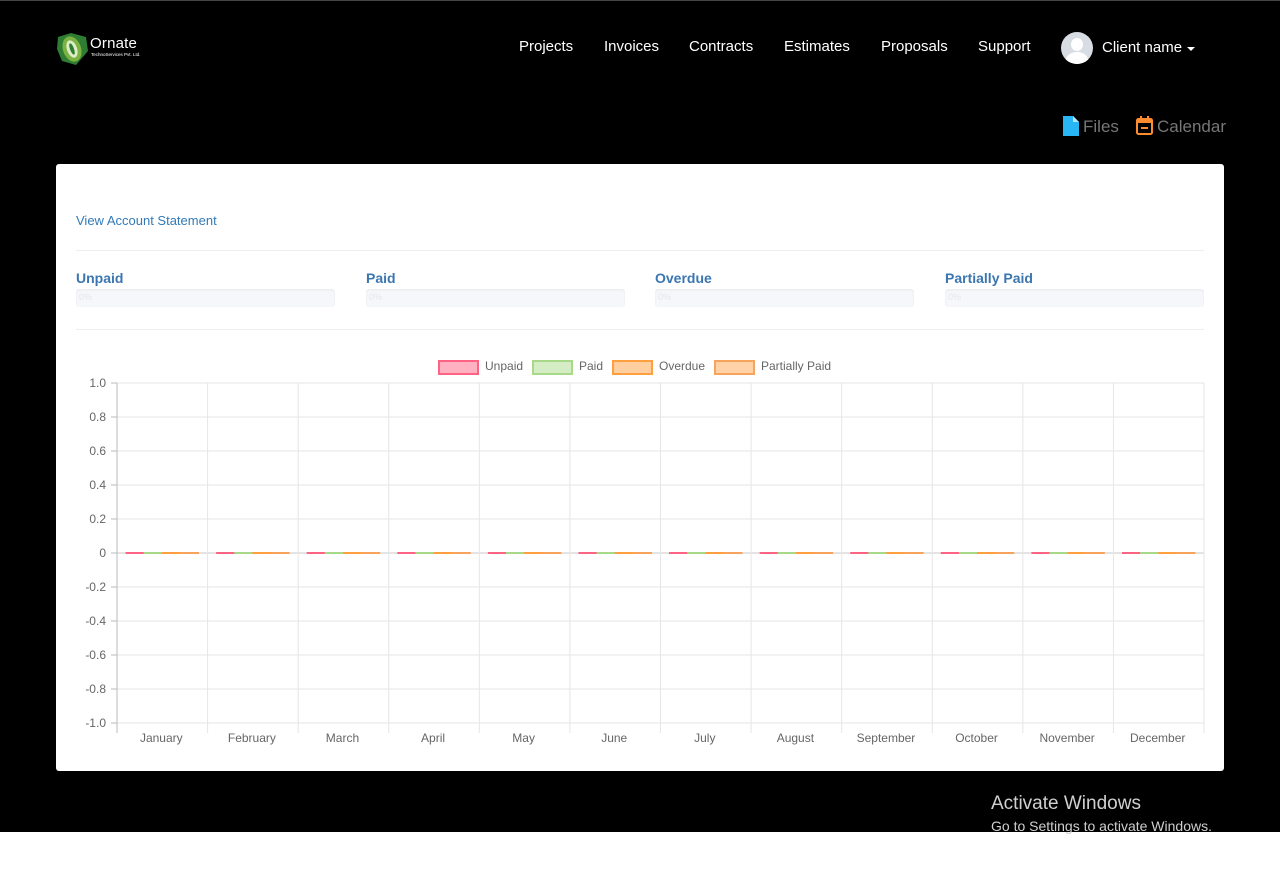 The image size is (1280, 882). Describe the element at coordinates (496, 279) in the screenshot. I see `stat-title: Paid` at that location.